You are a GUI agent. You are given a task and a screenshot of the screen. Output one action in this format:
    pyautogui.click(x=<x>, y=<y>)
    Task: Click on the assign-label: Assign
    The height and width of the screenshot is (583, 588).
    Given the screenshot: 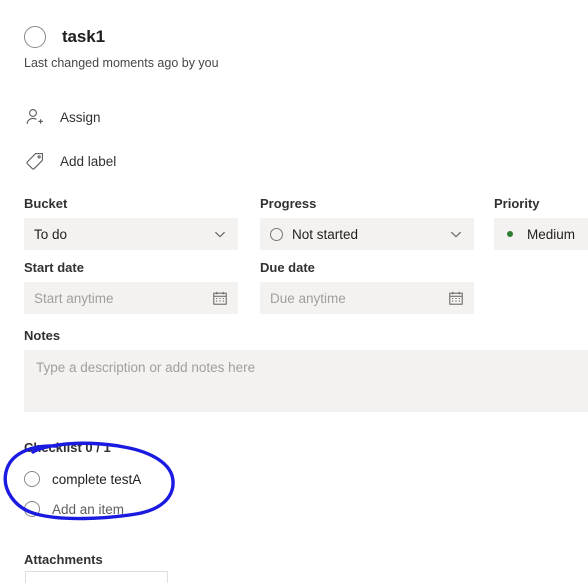 What is the action you would take?
    pyautogui.click(x=80, y=117)
    